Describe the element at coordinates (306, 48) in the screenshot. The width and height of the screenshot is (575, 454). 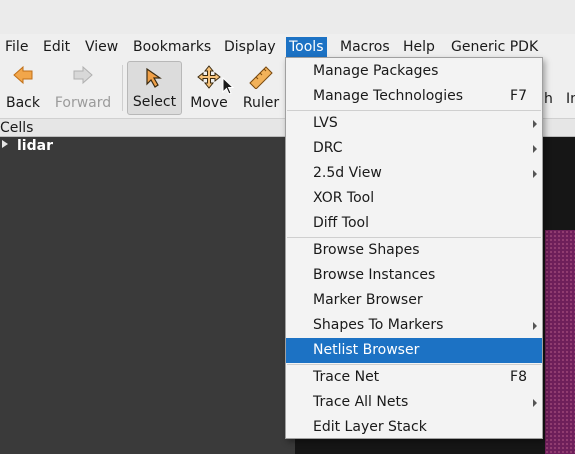
I see `menu-tools: Tools` at that location.